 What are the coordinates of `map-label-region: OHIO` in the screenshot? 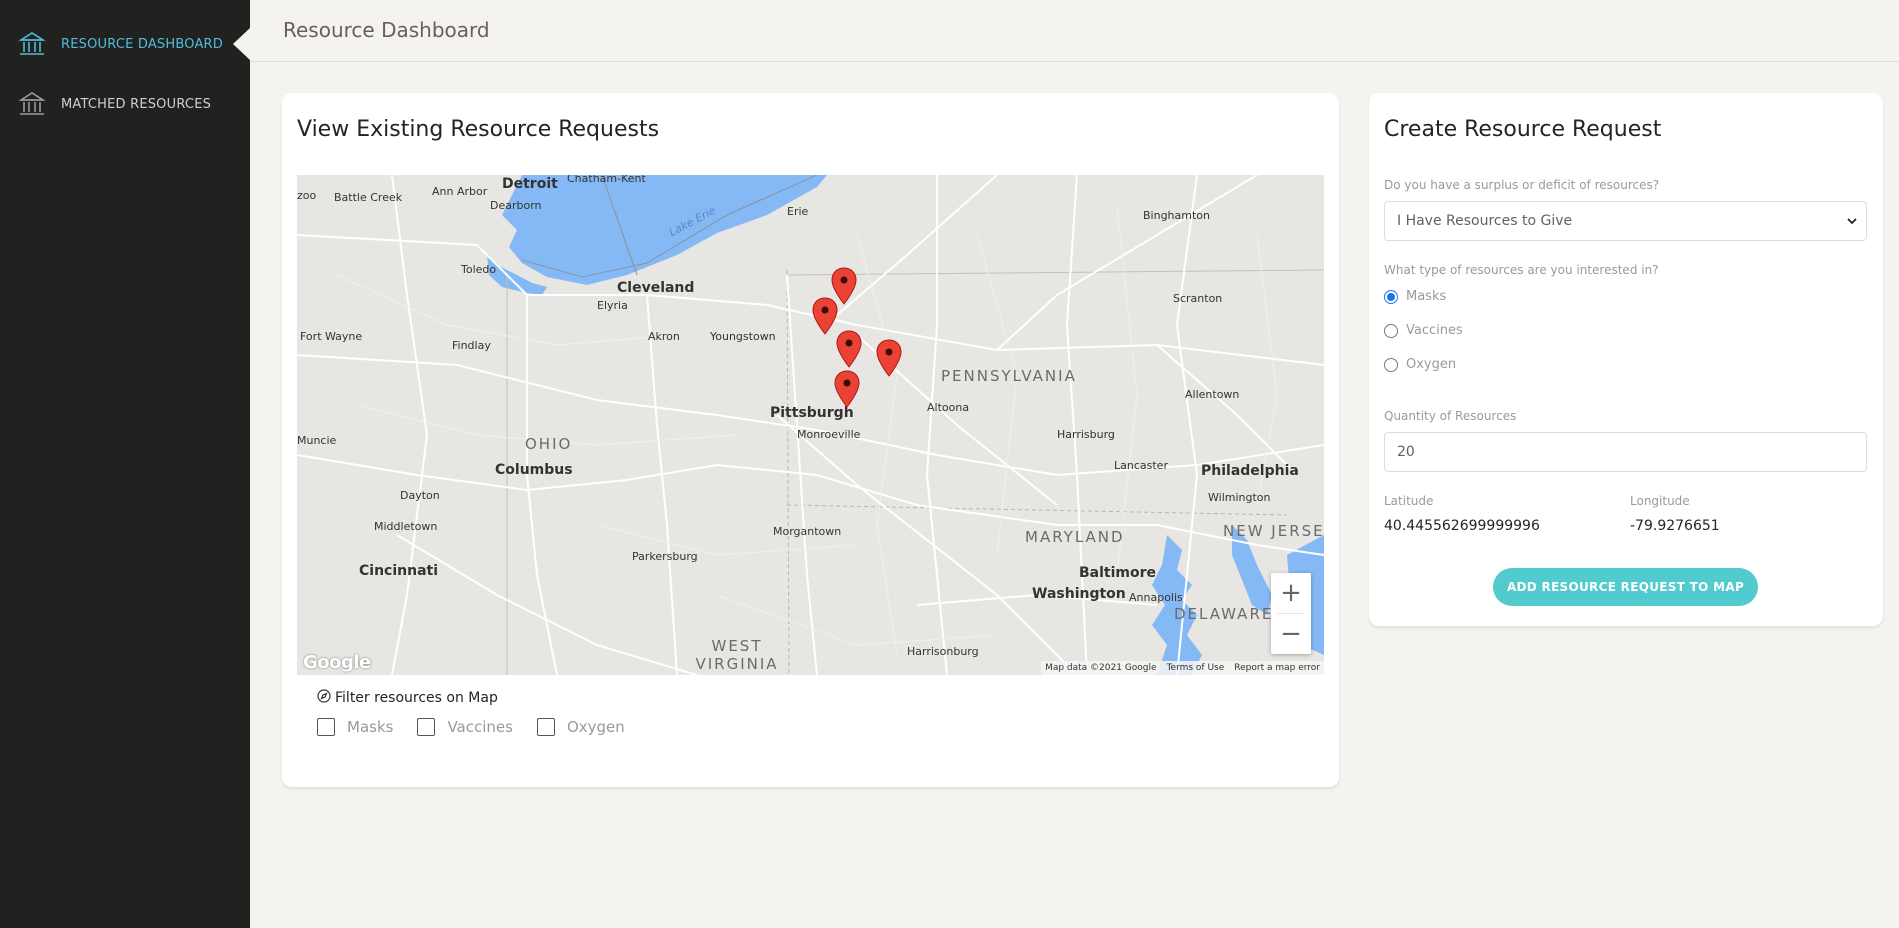 It's located at (549, 444).